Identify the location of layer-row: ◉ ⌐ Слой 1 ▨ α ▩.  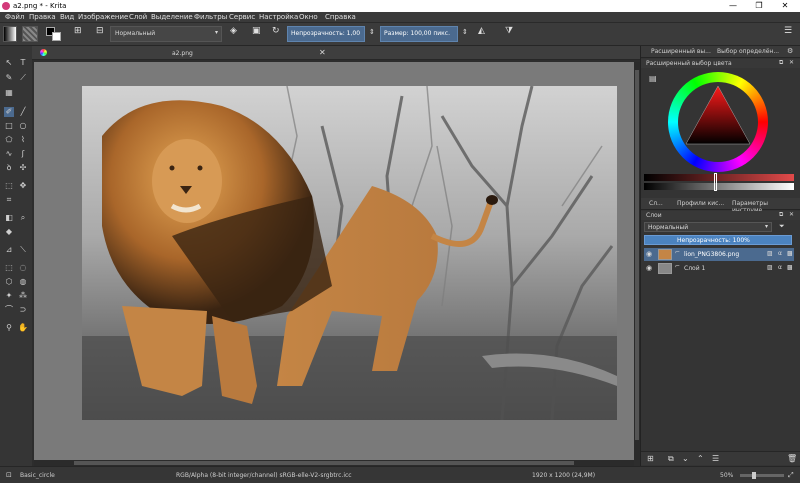
(719, 268).